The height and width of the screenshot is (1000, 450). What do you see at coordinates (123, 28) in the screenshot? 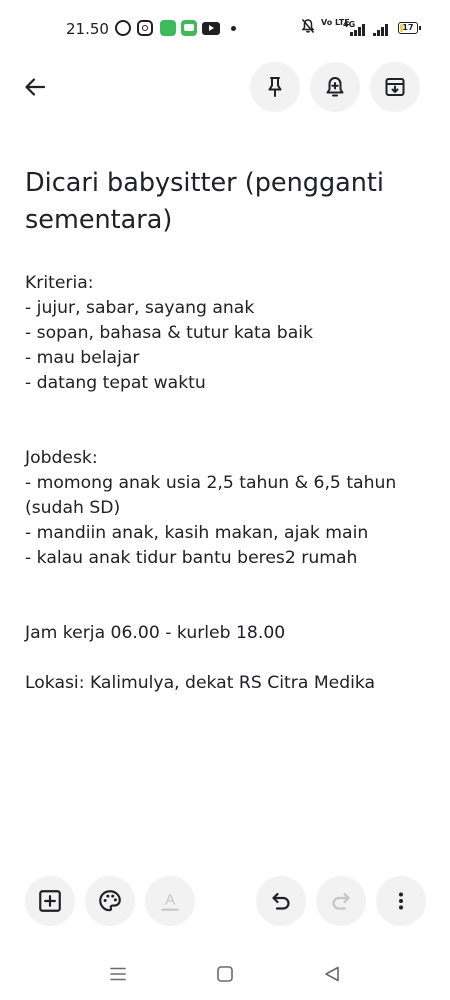
I see `whatsapp-icon` at bounding box center [123, 28].